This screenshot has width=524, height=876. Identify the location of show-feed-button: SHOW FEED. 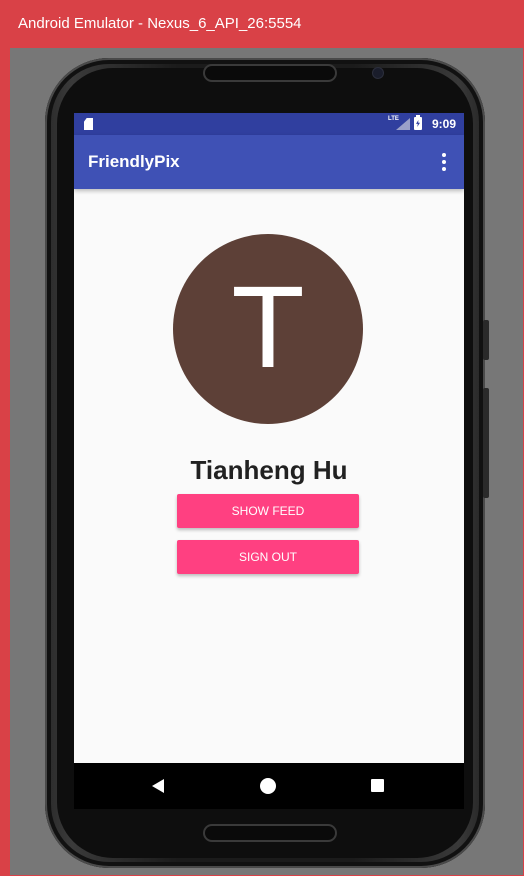
(268, 511).